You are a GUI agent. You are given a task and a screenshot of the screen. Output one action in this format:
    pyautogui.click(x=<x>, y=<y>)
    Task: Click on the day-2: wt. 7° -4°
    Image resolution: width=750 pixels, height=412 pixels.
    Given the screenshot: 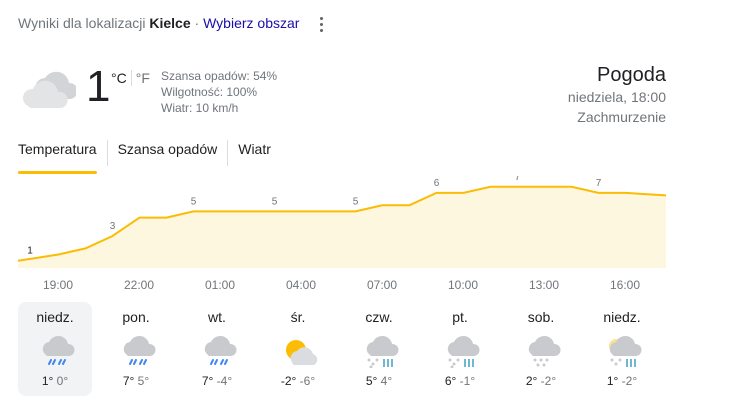 What is the action you would take?
    pyautogui.click(x=217, y=349)
    